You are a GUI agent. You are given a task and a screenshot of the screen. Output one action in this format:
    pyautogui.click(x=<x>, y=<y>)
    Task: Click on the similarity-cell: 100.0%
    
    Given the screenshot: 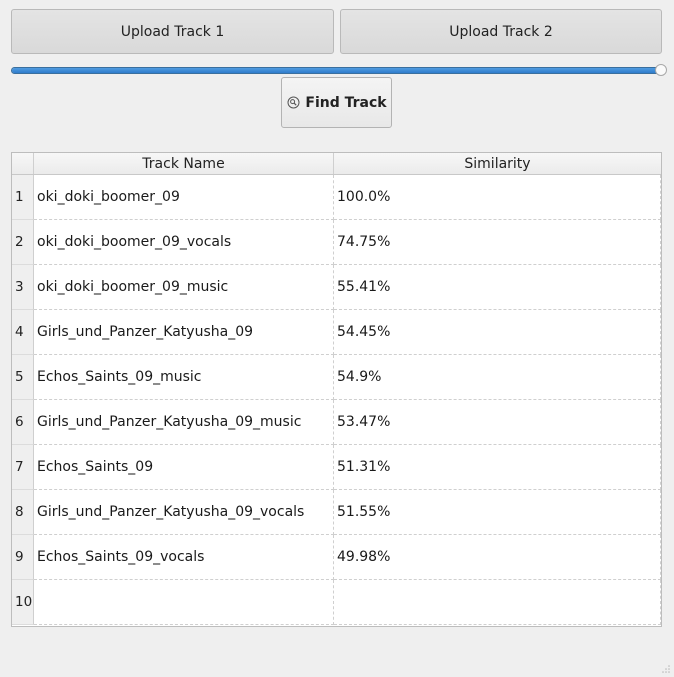 What is the action you would take?
    pyautogui.click(x=497, y=197)
    